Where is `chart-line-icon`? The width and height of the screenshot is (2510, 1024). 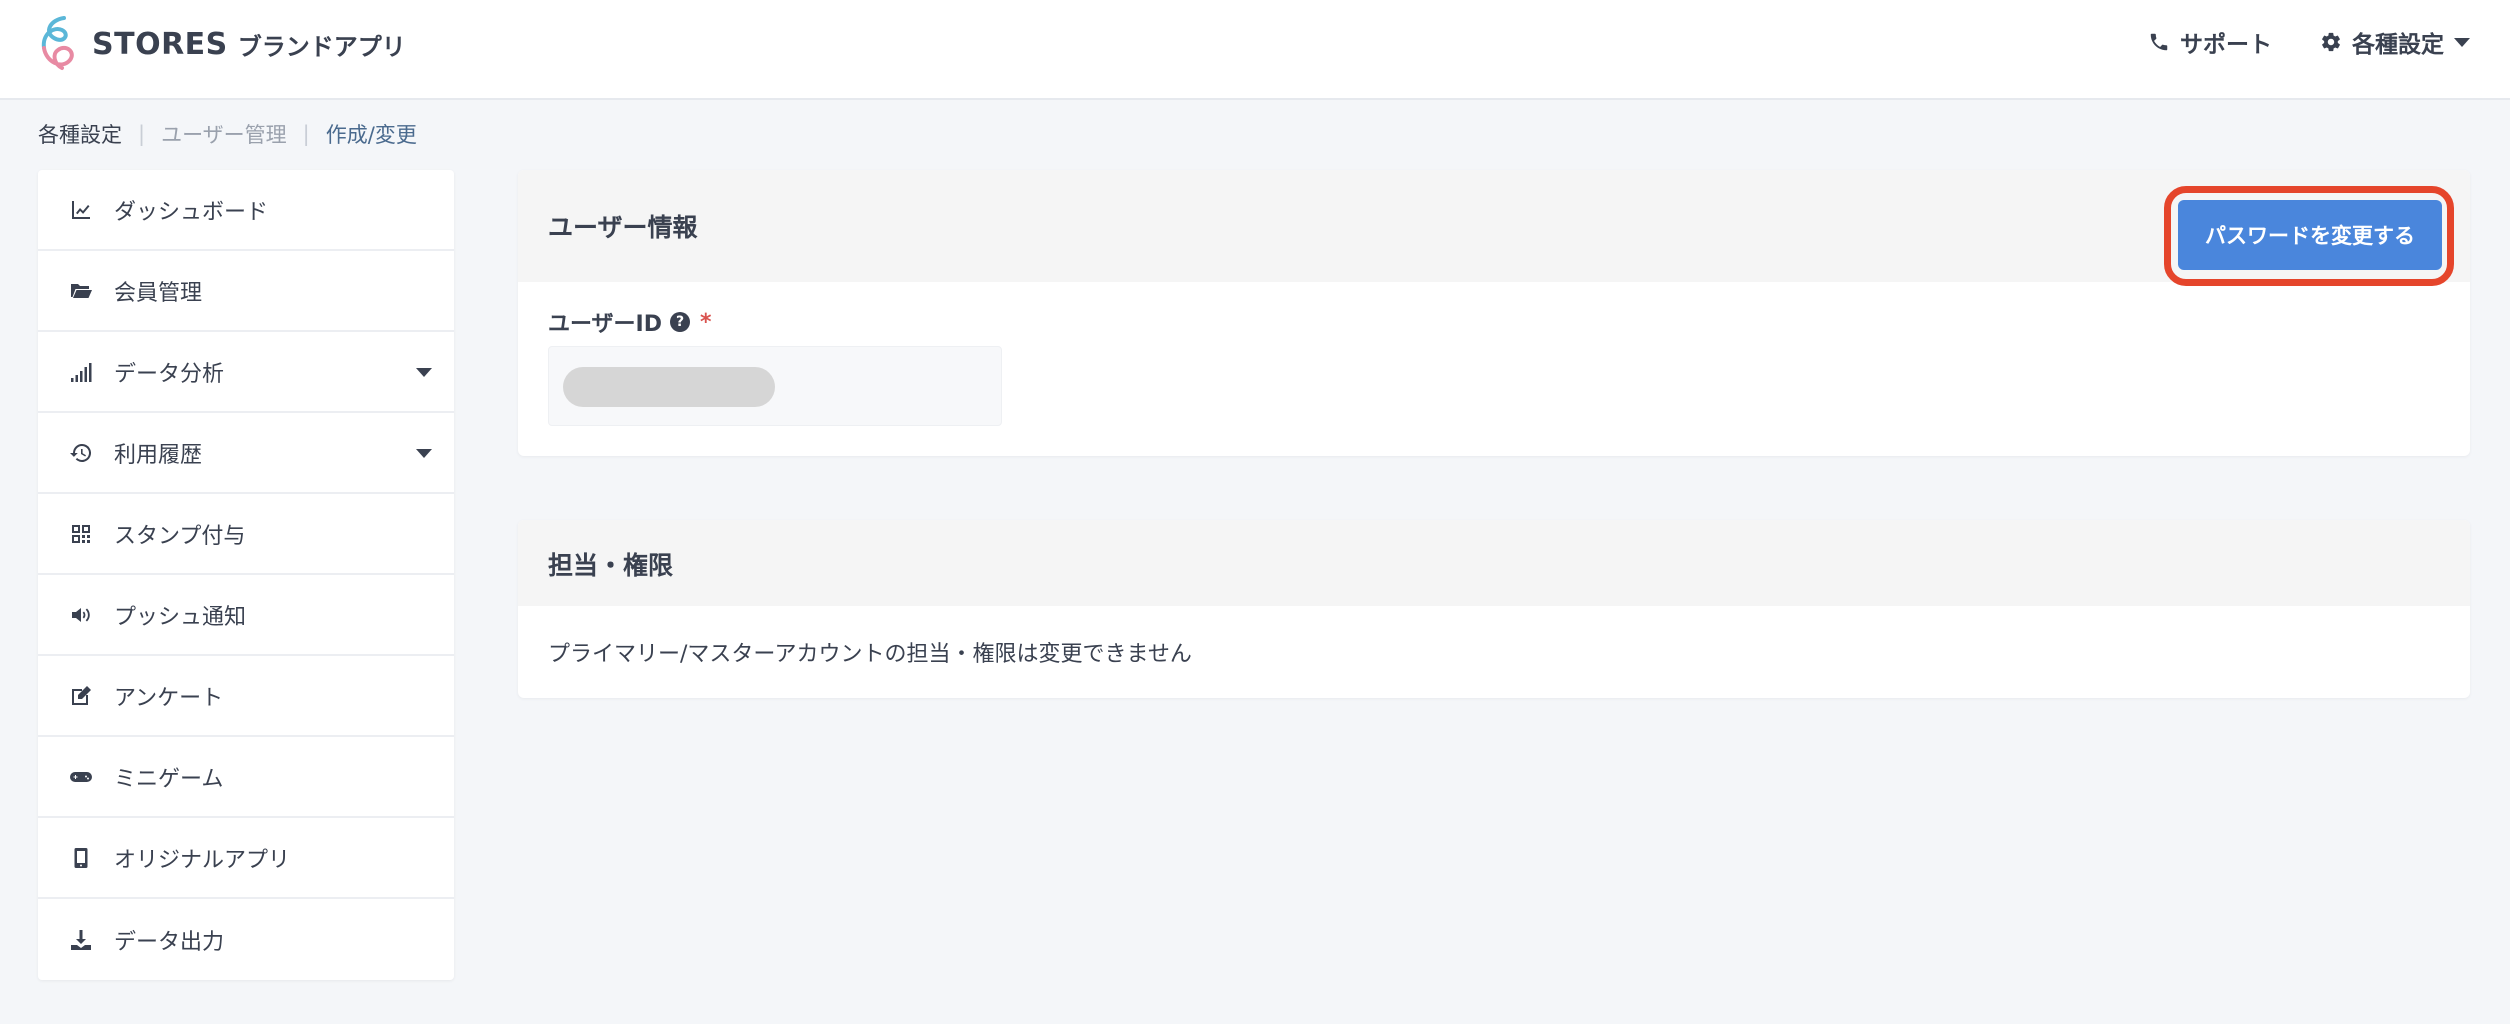 chart-line-icon is located at coordinates (81, 210).